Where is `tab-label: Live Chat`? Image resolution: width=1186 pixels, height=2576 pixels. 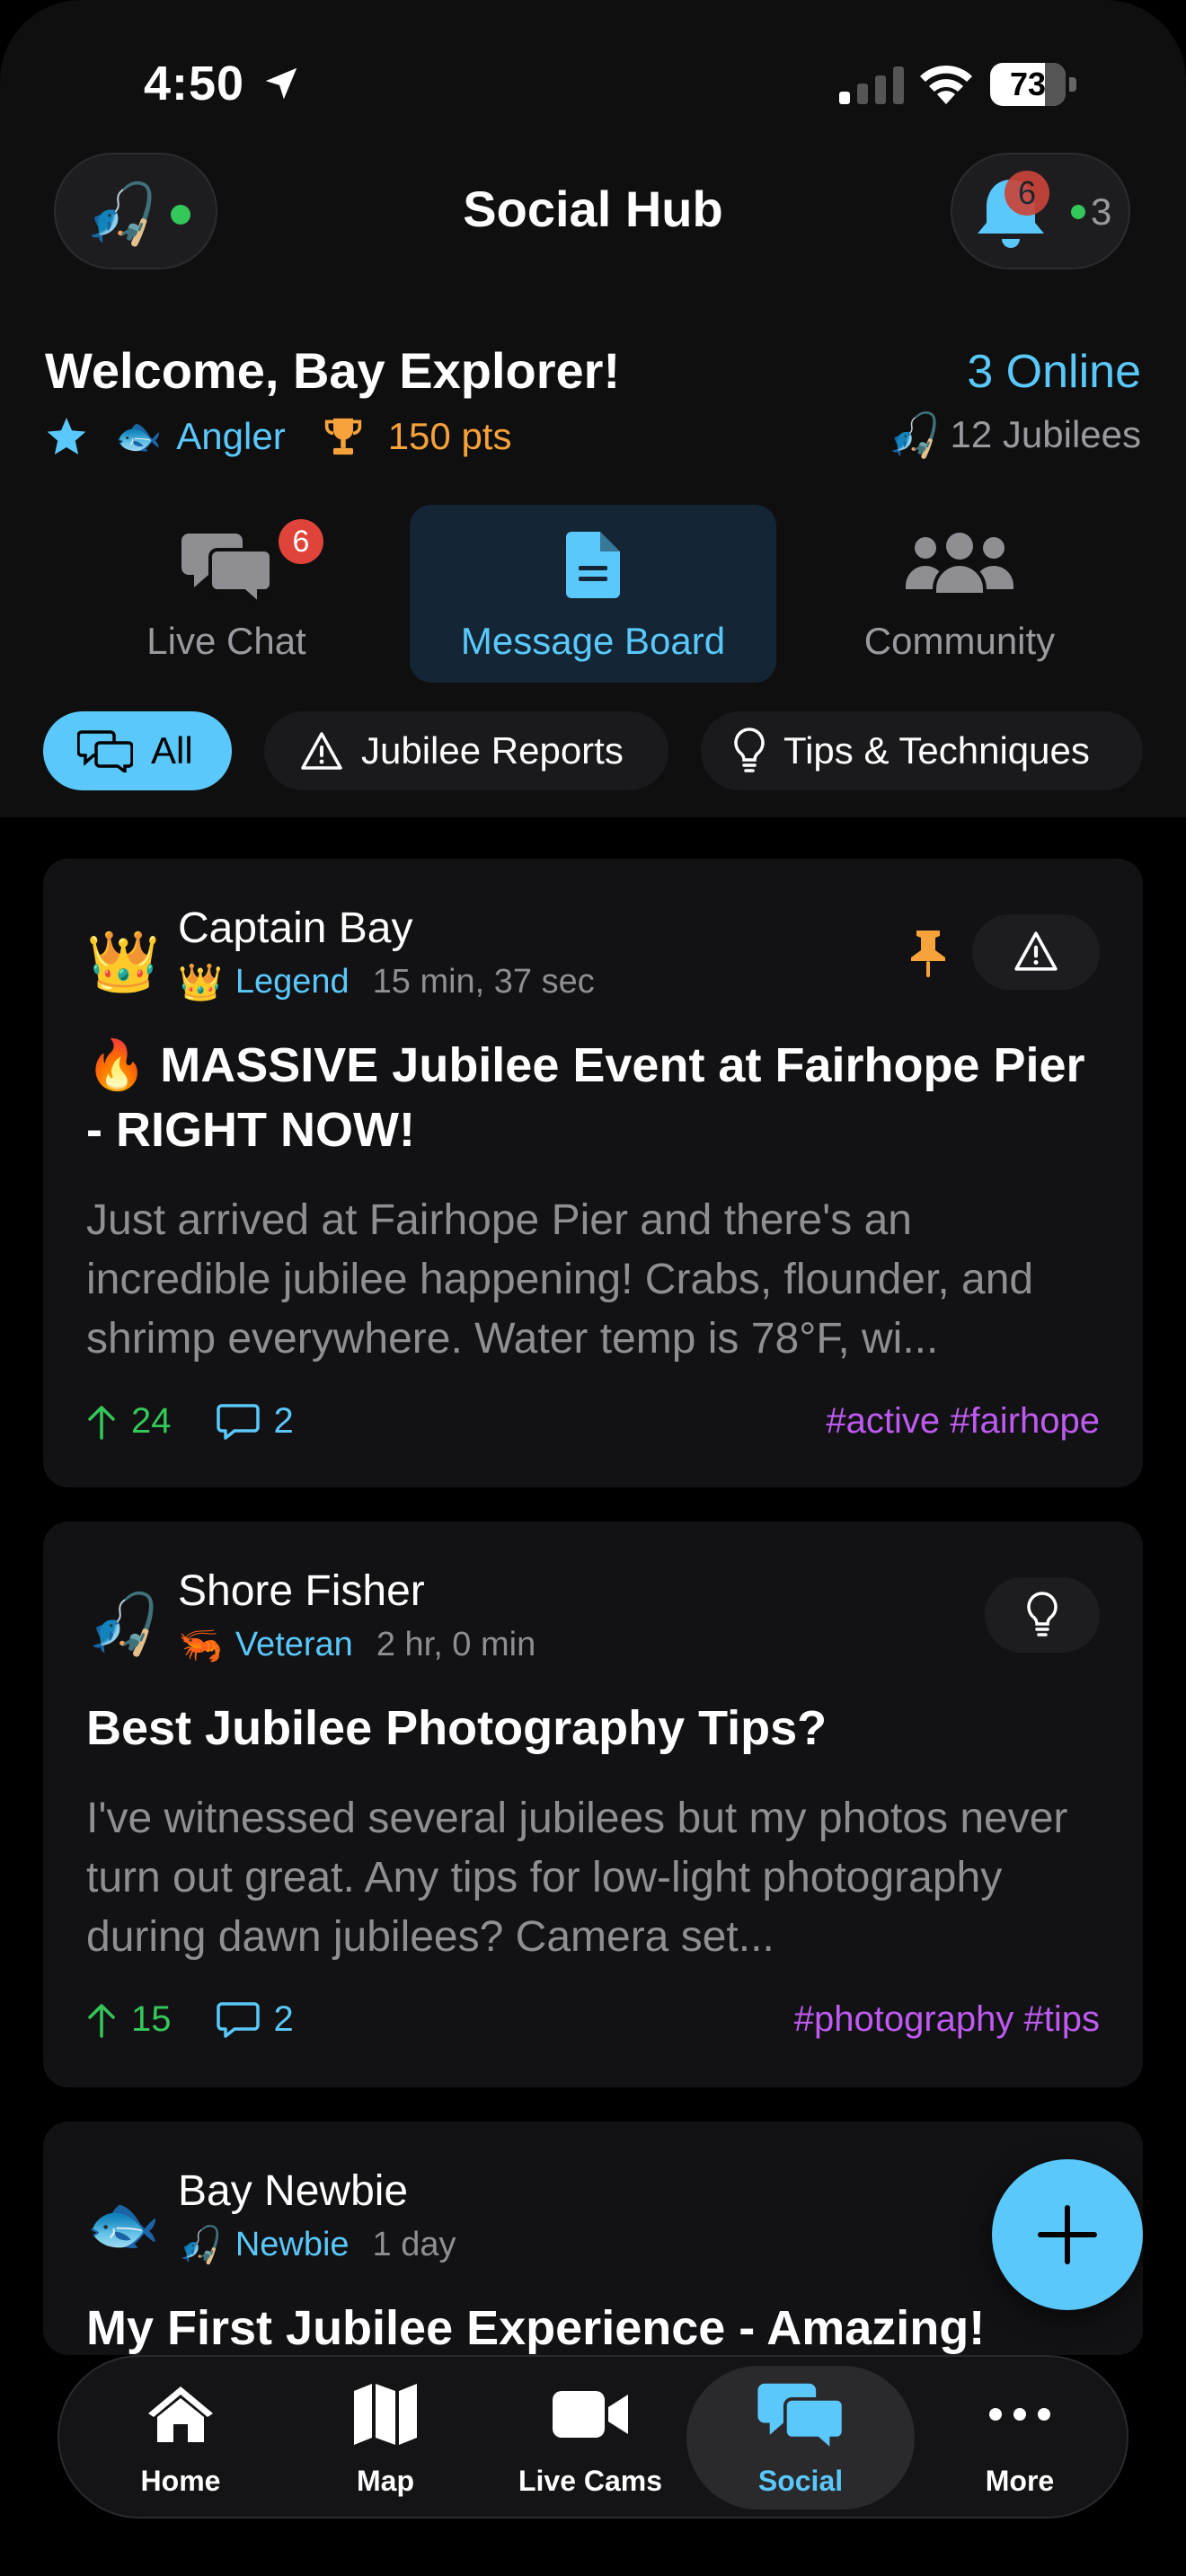
tab-label: Live Chat is located at coordinates (226, 641).